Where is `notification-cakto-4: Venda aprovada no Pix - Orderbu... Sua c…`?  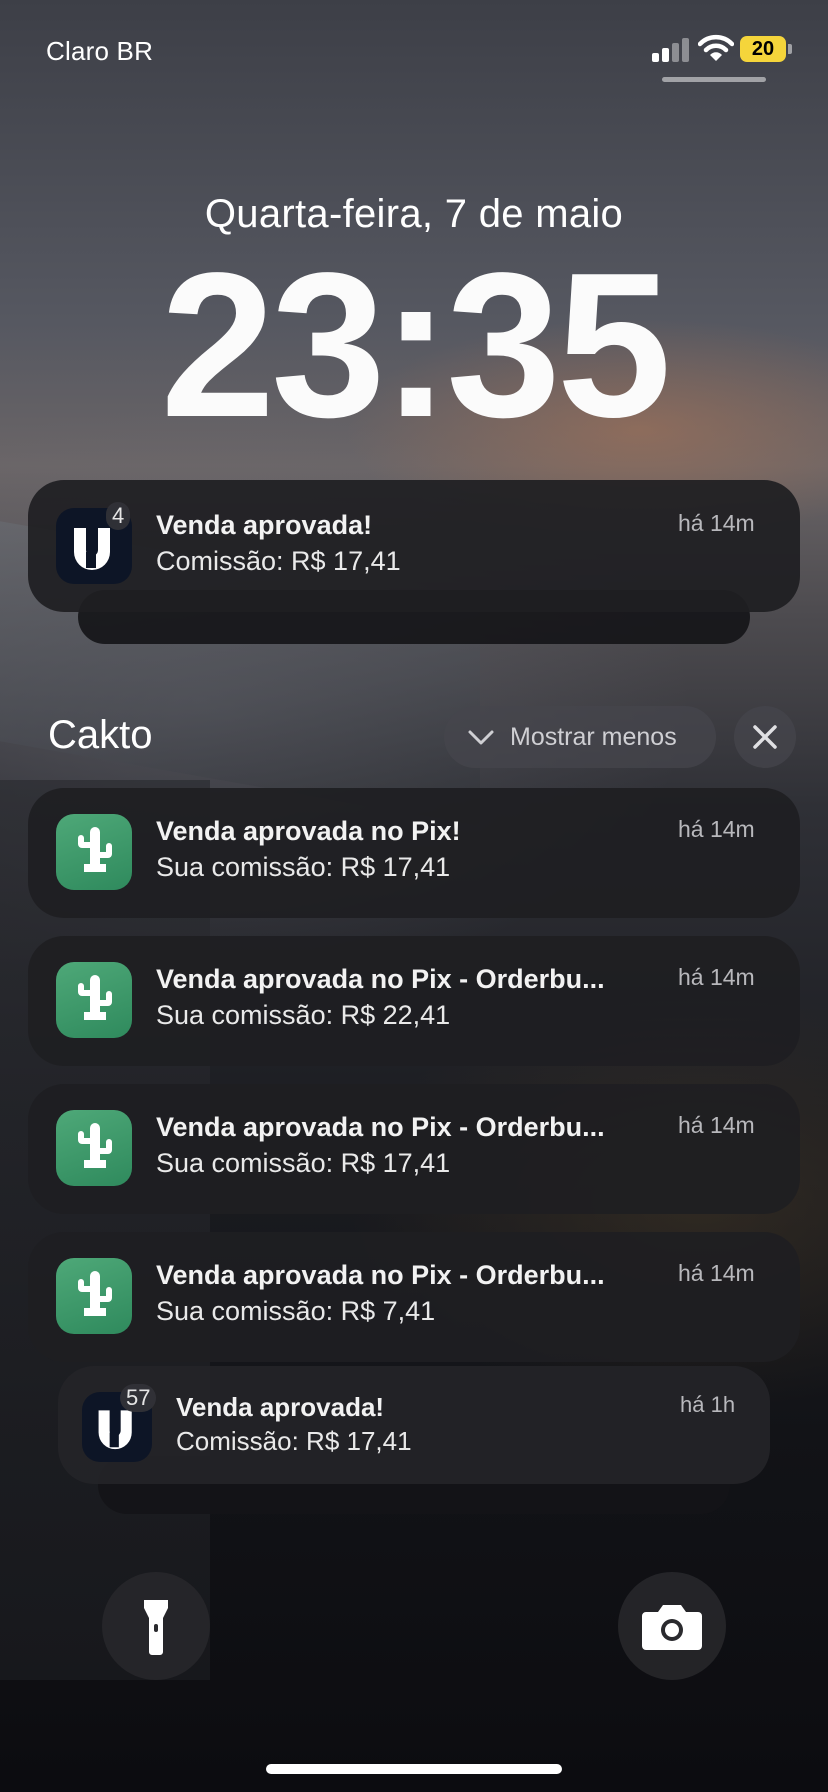
notification-cakto-4: Venda aprovada no Pix - Orderbu... Sua c… is located at coordinates (414, 1297).